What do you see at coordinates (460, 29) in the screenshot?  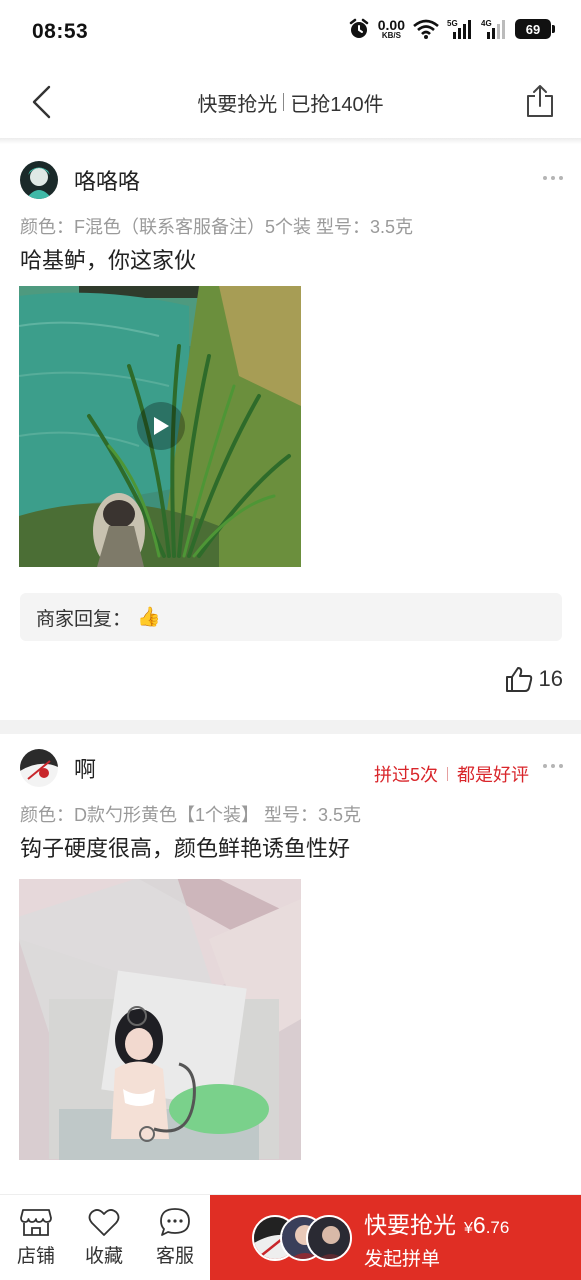 I see `signal-5g-icon: 5G` at bounding box center [460, 29].